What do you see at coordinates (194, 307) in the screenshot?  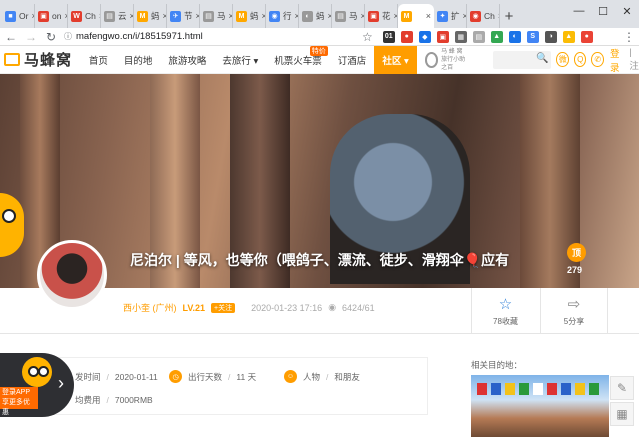 I see `author-level: LV.21` at bounding box center [194, 307].